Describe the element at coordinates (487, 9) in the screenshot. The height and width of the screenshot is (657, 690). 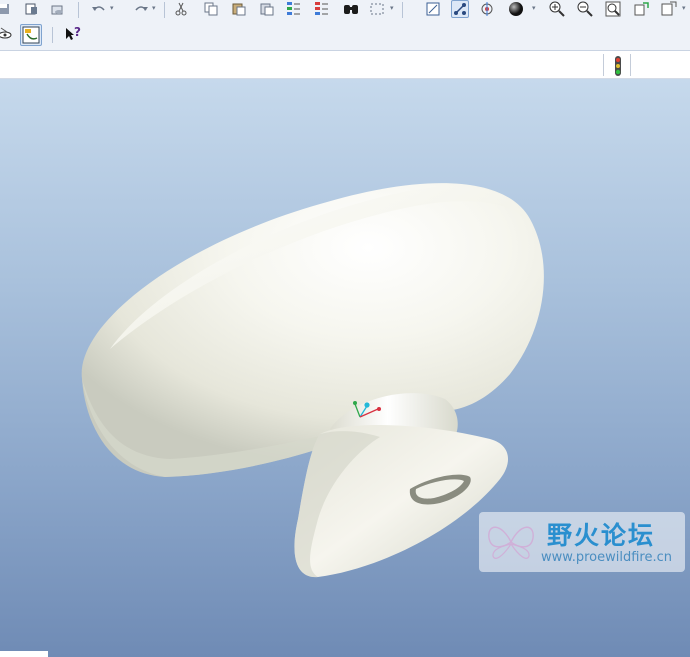
I see `spin-center-icon` at that location.